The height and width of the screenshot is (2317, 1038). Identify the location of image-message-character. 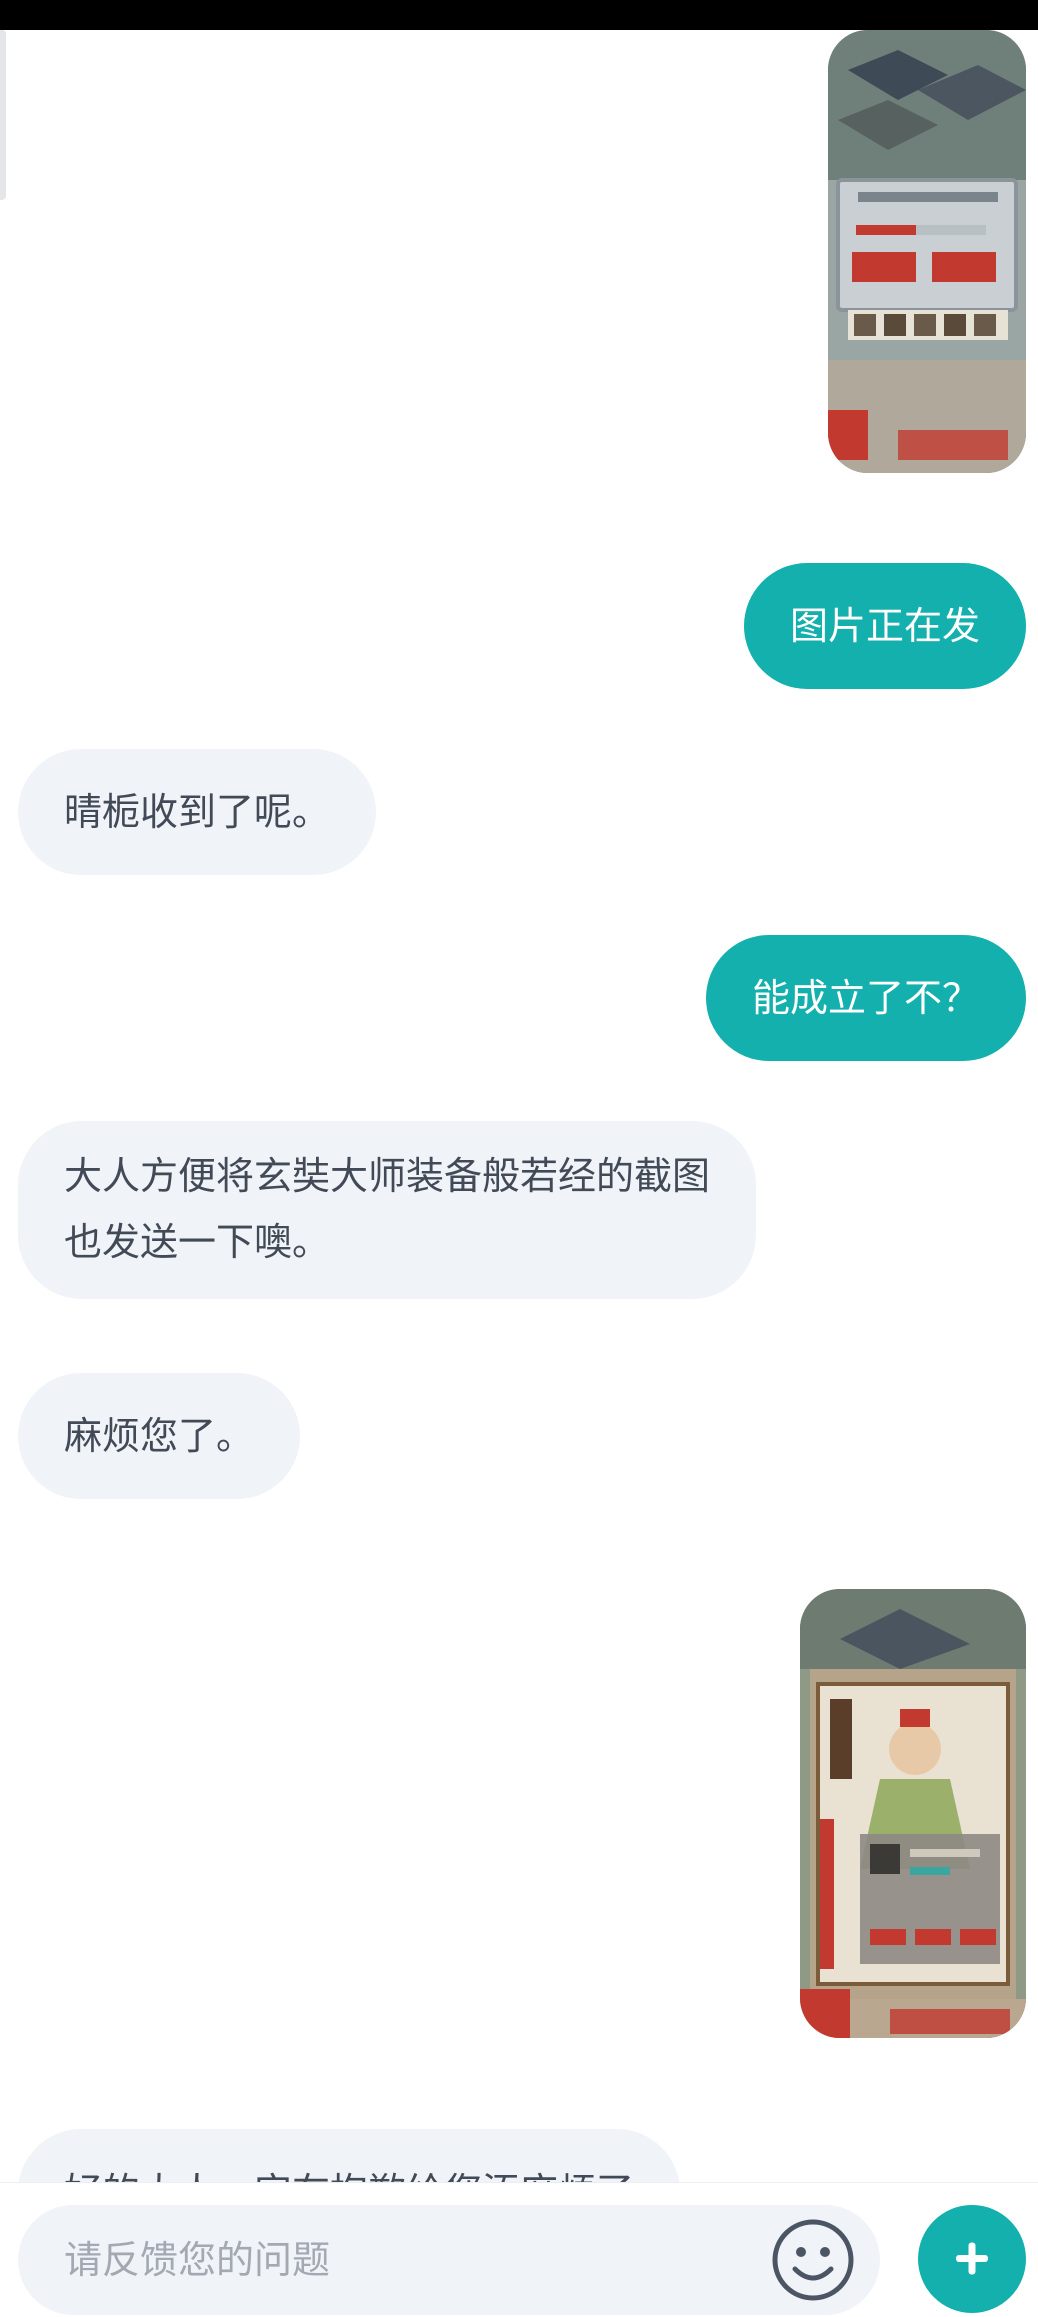
(913, 1813).